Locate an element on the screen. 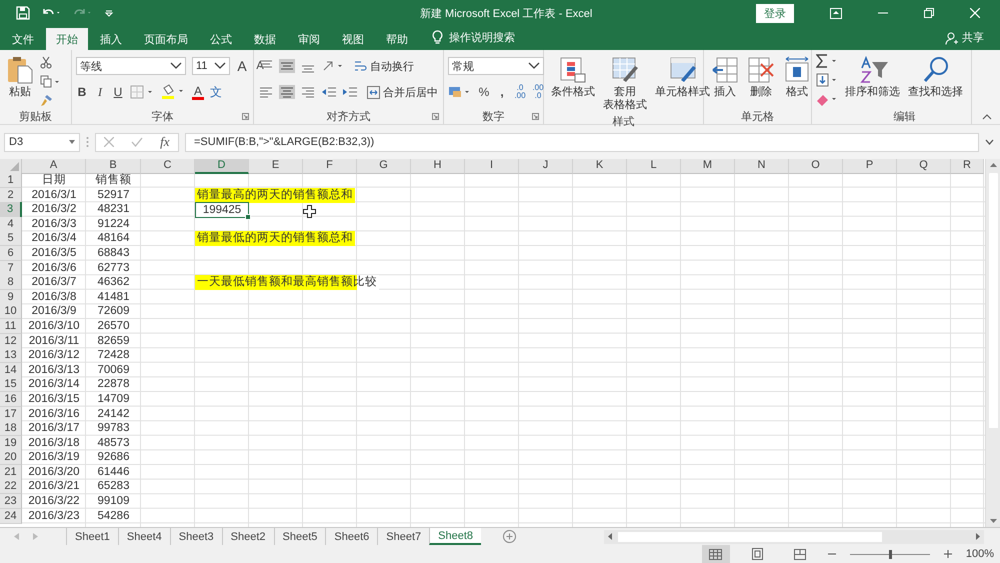 The width and height of the screenshot is (1000, 563). fill-color-icon is located at coordinates (173, 92).